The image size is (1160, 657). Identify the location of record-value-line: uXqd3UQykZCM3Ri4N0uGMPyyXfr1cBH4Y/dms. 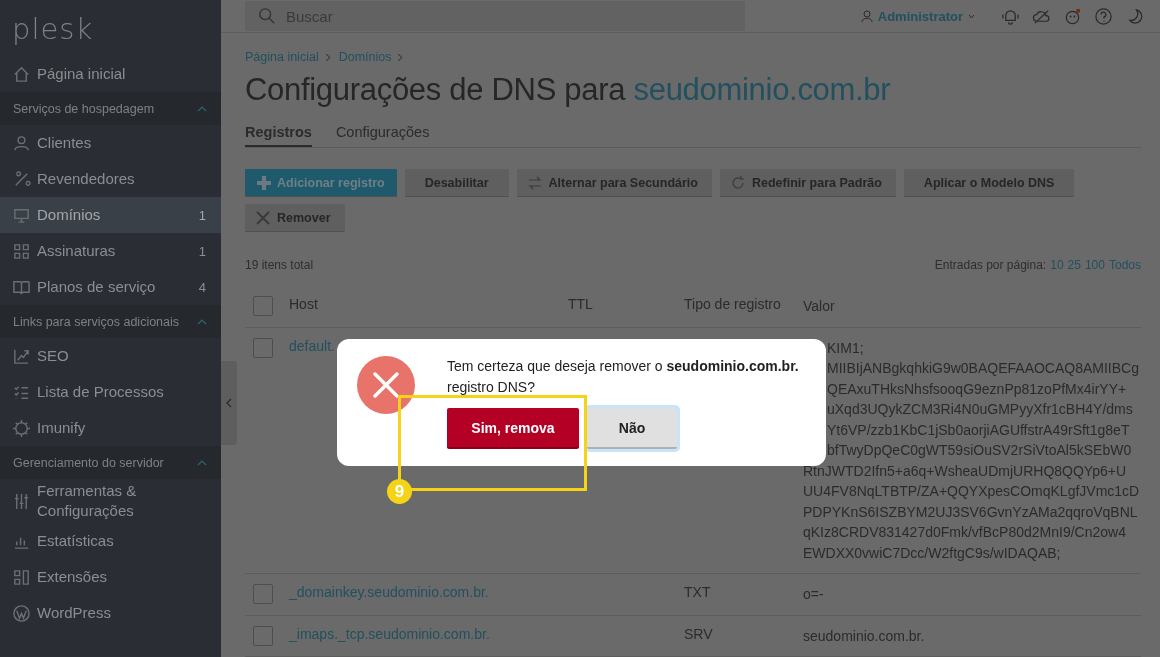
(980, 409).